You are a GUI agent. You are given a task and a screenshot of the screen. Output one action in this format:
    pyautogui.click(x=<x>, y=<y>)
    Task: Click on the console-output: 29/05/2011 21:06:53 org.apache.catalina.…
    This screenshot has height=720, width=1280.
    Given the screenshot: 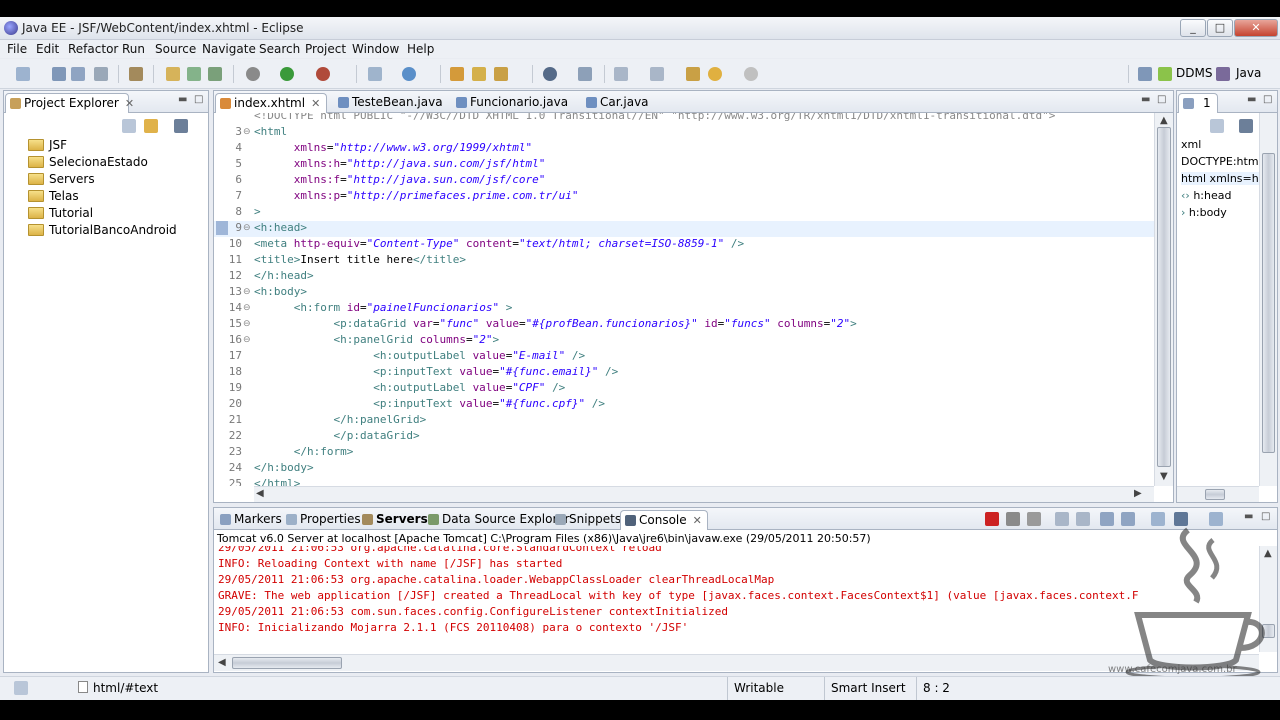 What is the action you would take?
    pyautogui.click(x=736, y=599)
    